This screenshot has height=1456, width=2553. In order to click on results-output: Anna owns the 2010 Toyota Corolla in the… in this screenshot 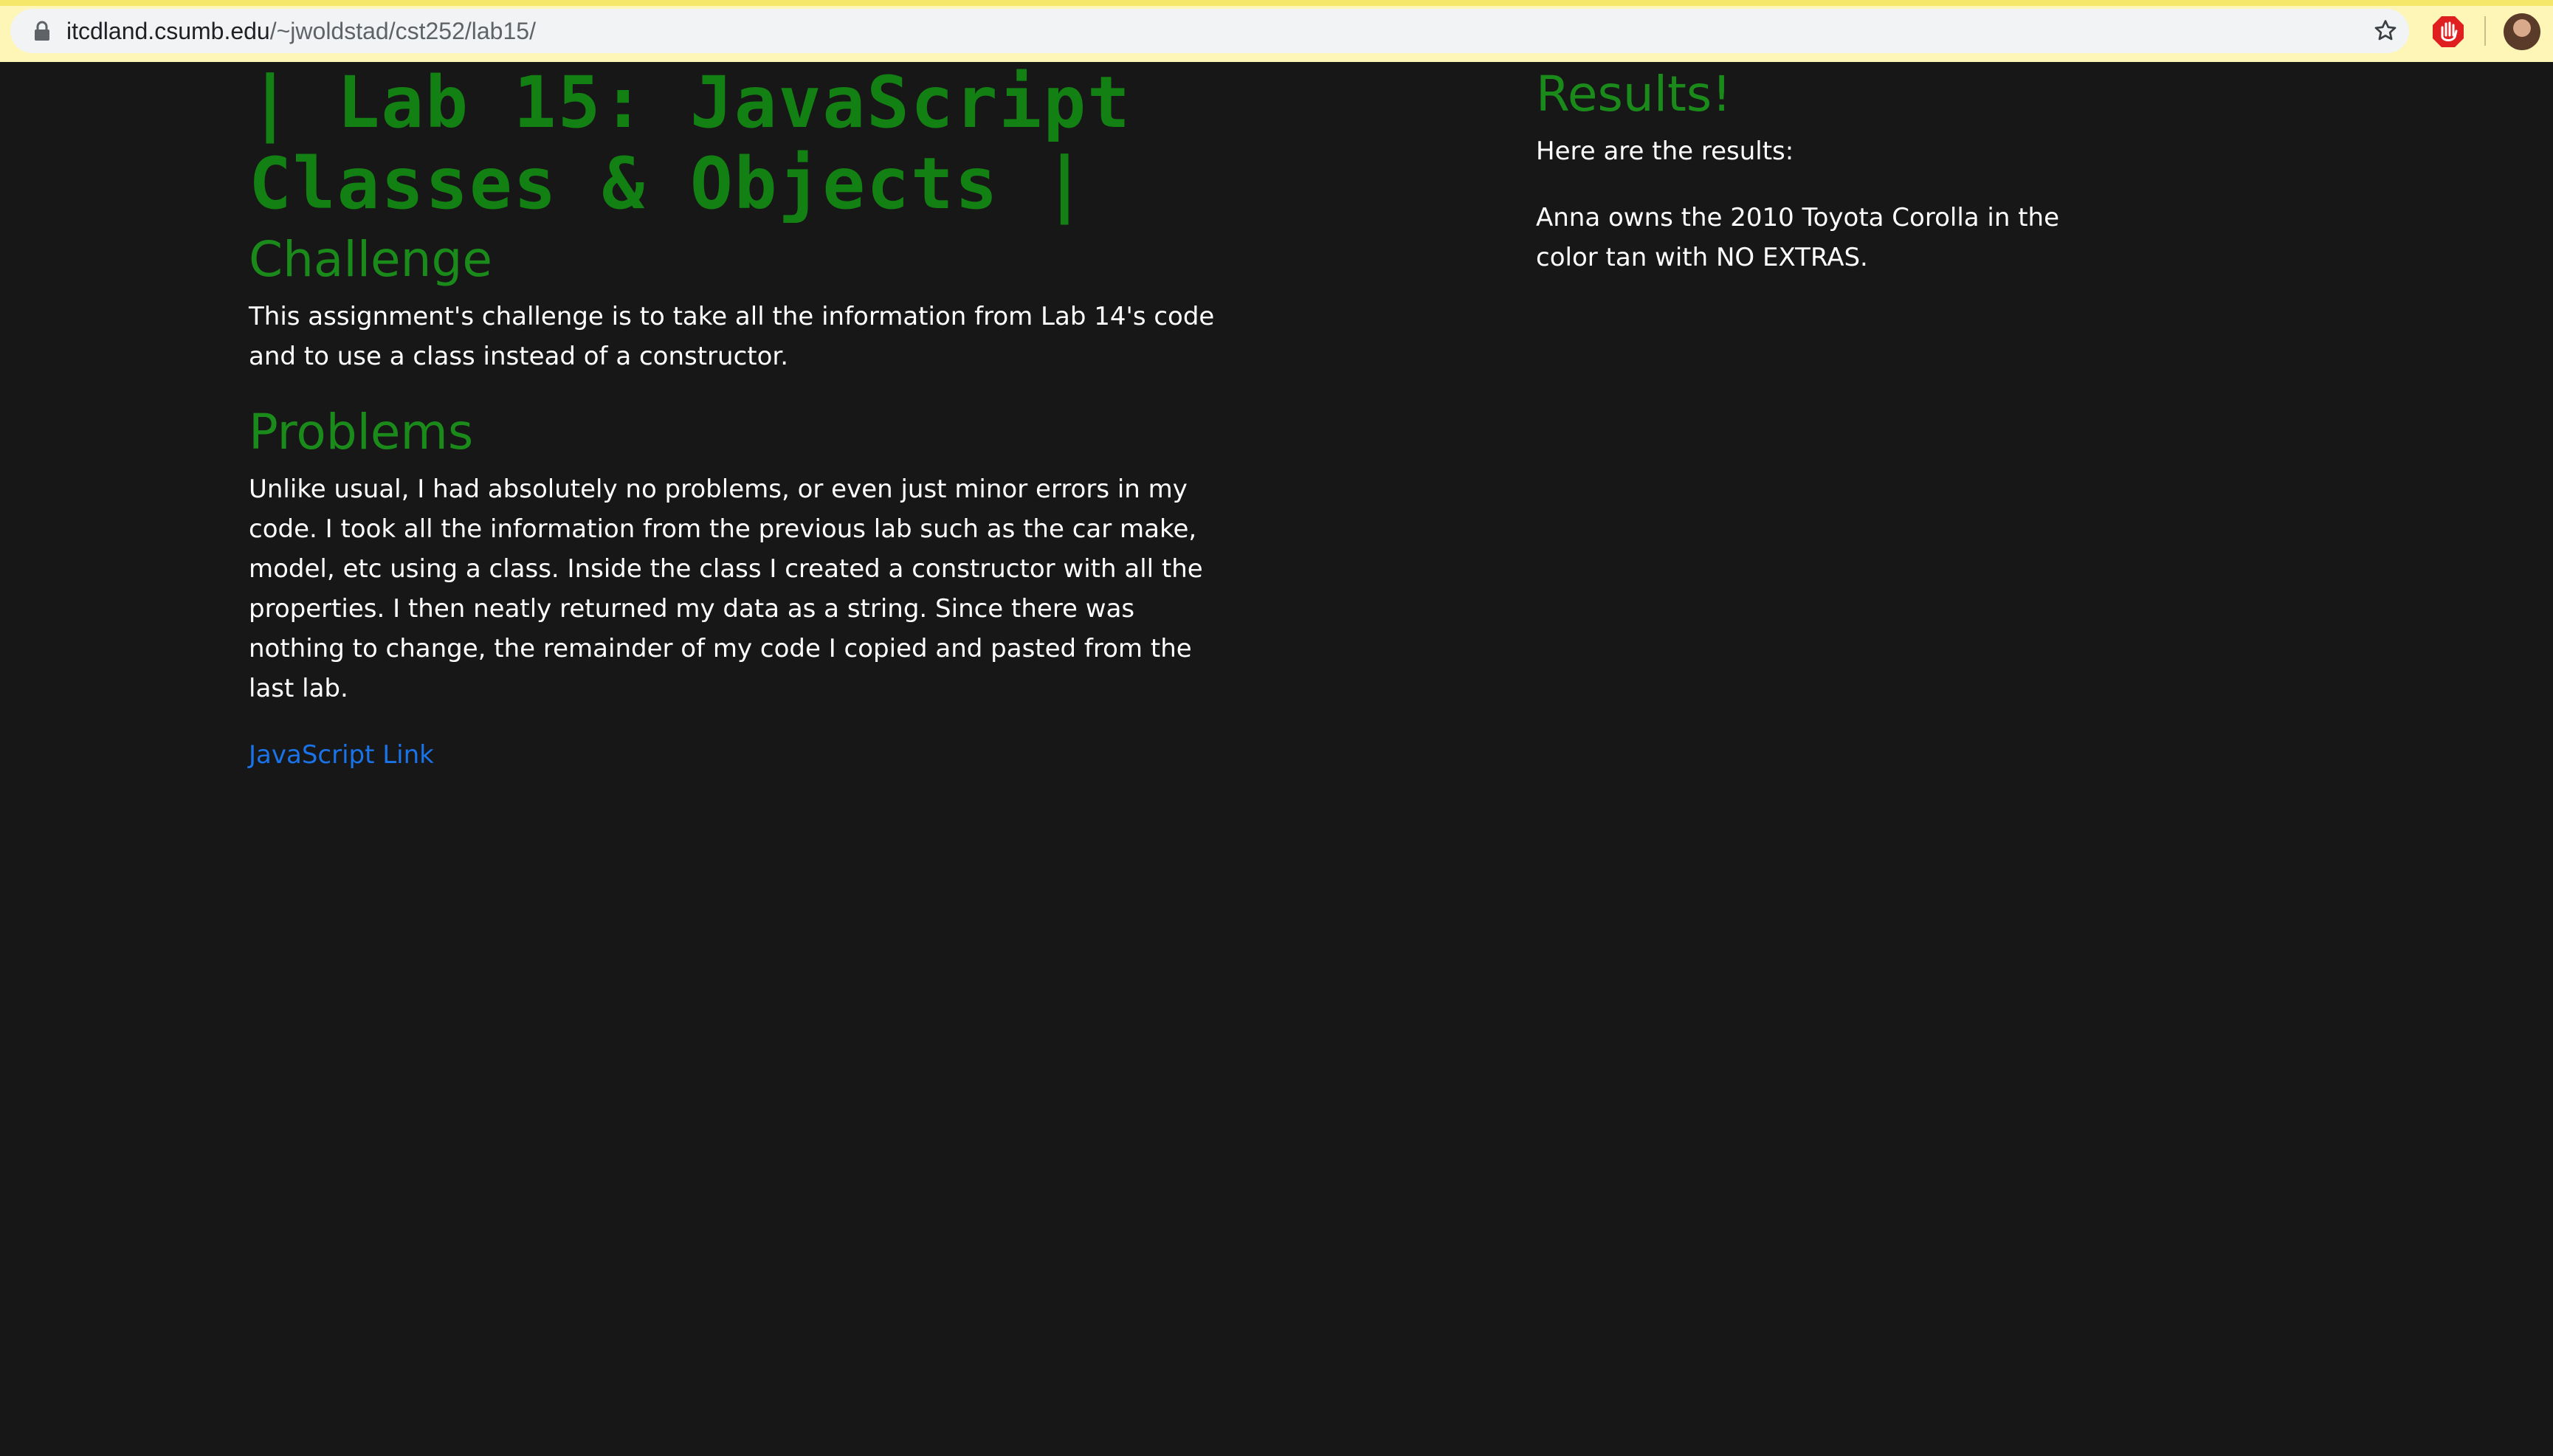, I will do `click(1798, 237)`.